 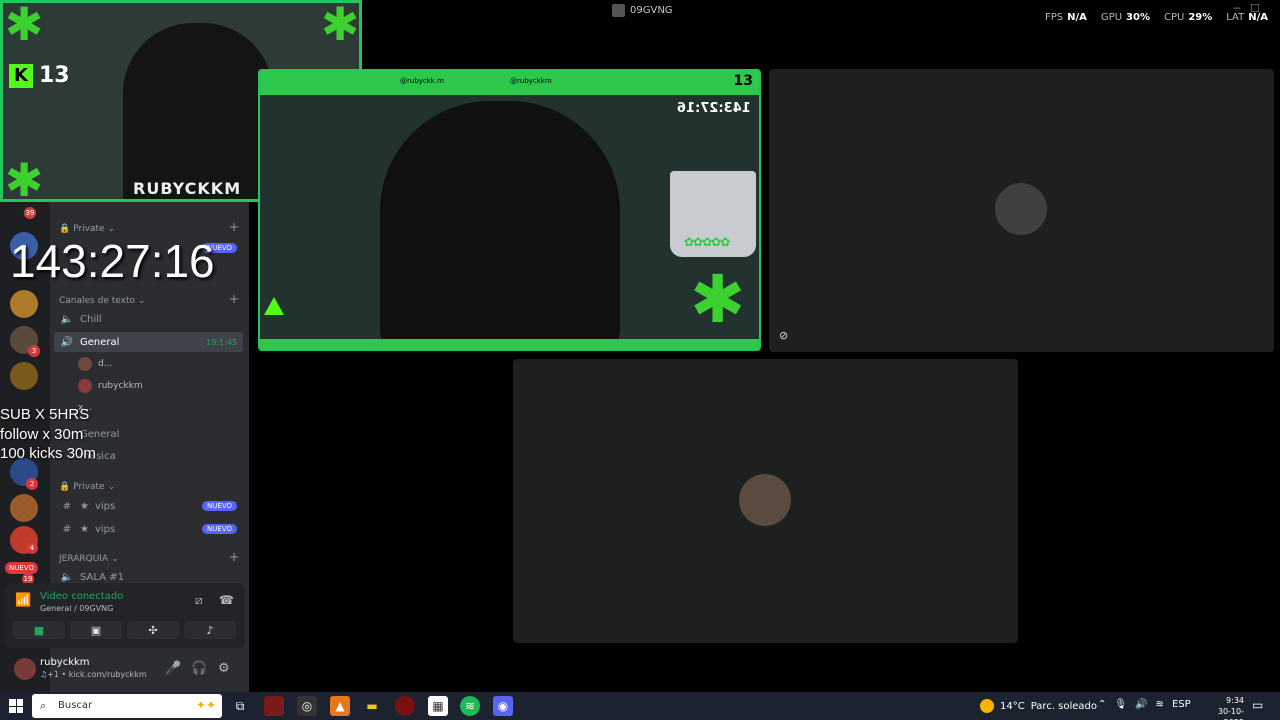 I want to click on category-text-channels: Canales de texto ⌄, so click(x=102, y=301).